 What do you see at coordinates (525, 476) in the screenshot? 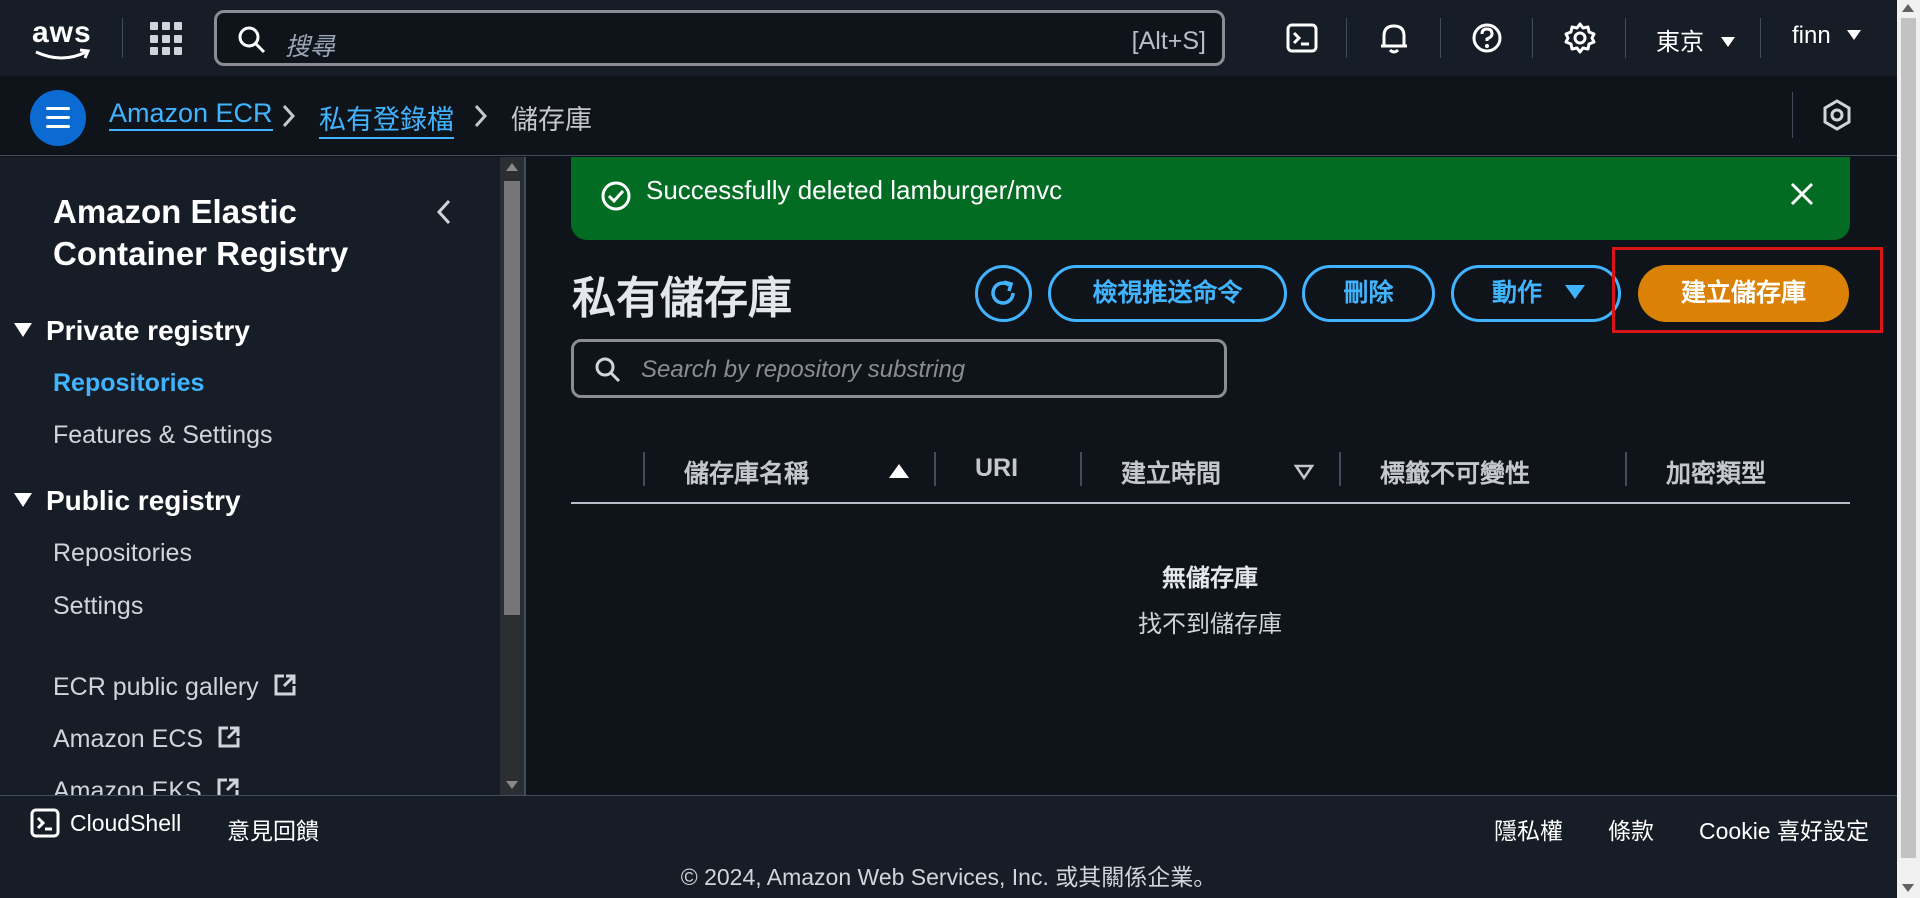
I see `panel-divider` at bounding box center [525, 476].